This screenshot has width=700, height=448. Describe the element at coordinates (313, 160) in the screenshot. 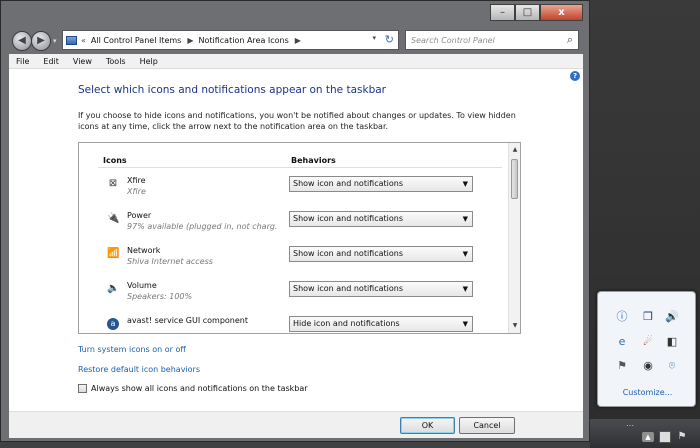

I see `column-header-behaviors: Behaviors` at that location.